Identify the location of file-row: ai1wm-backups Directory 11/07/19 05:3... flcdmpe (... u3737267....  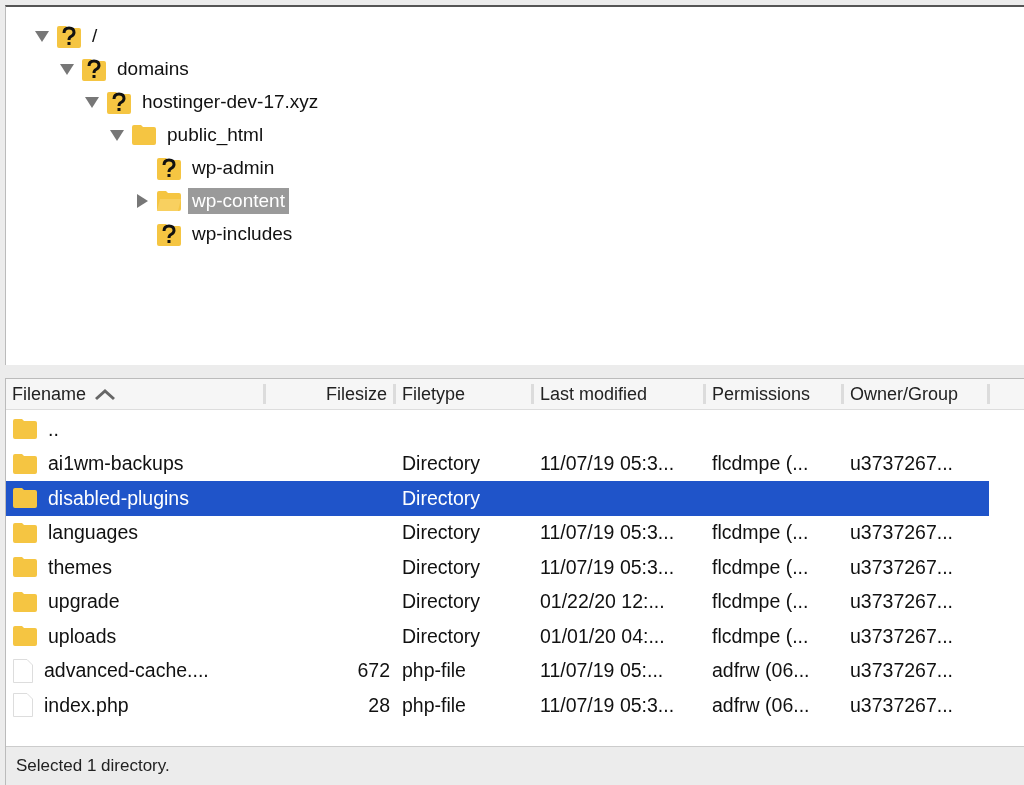
(497, 463).